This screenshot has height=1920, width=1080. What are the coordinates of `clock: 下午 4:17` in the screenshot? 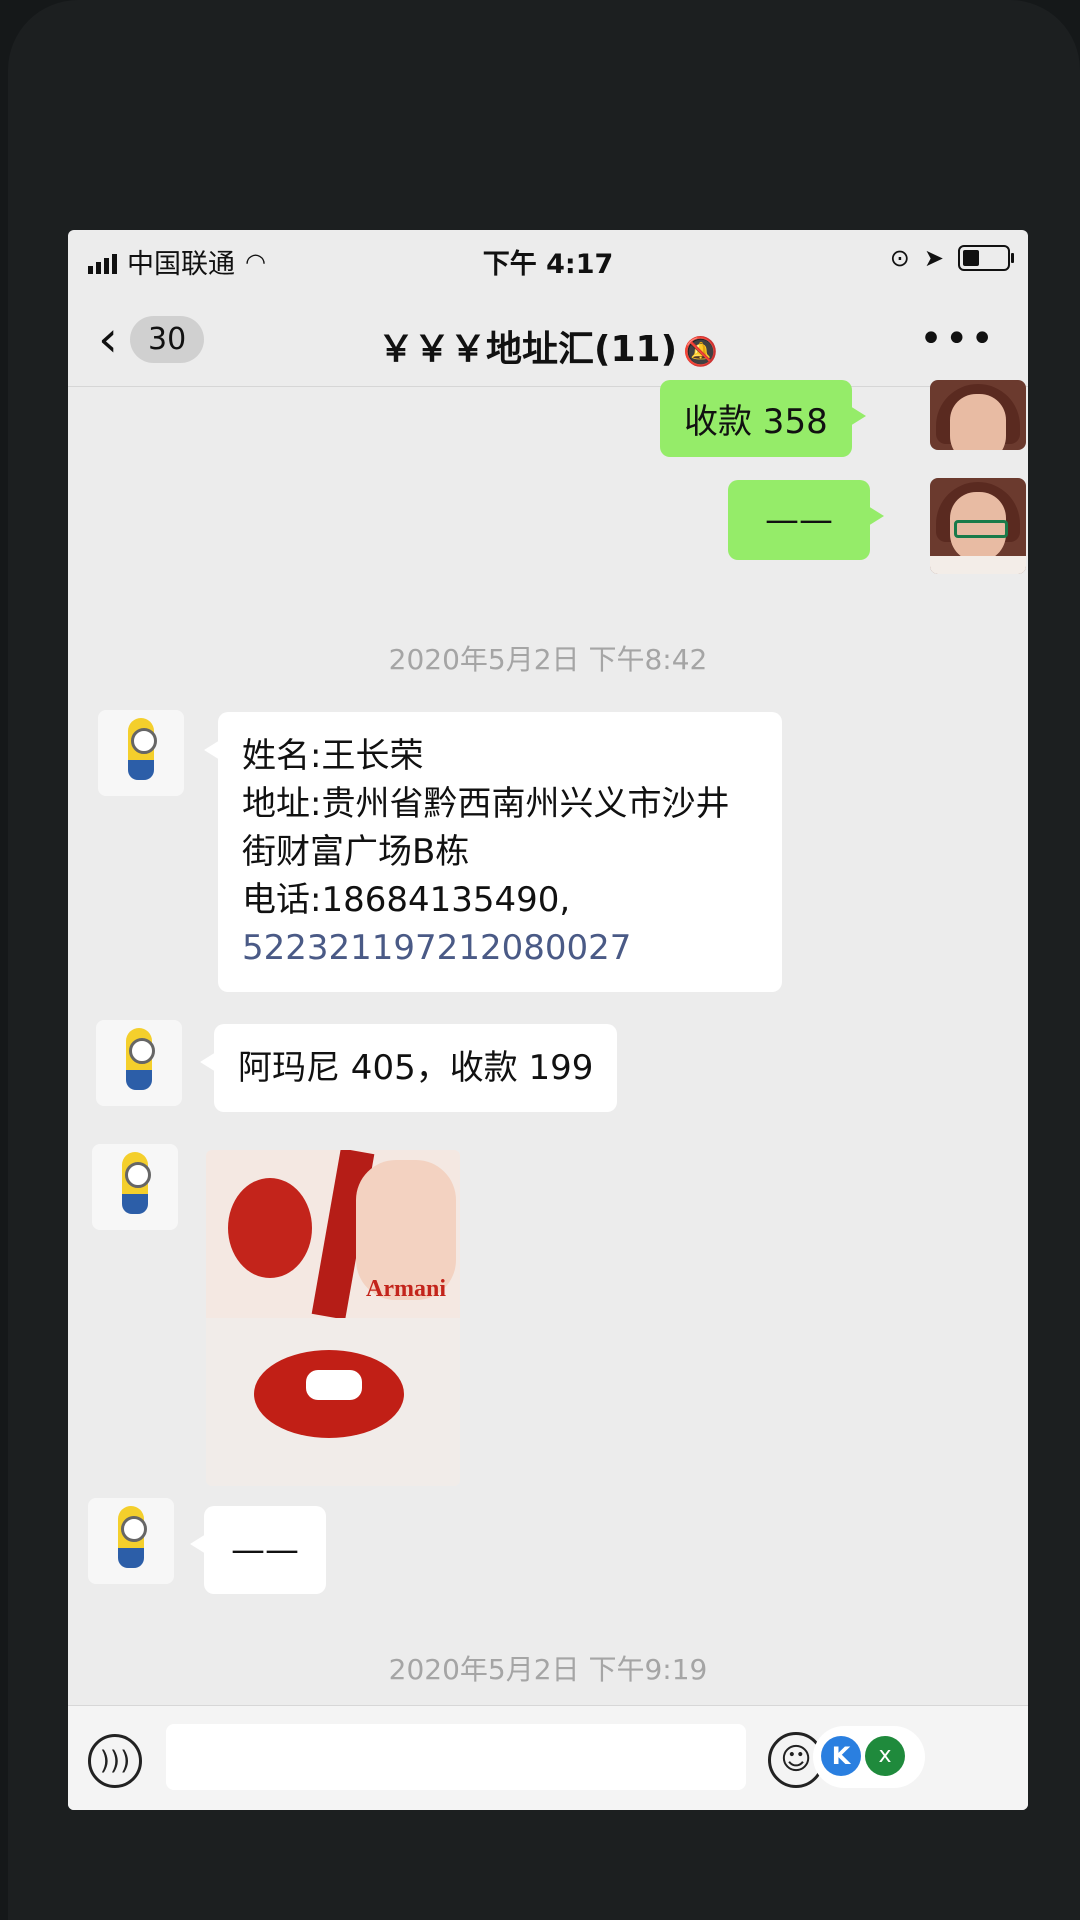 It's located at (548, 264).